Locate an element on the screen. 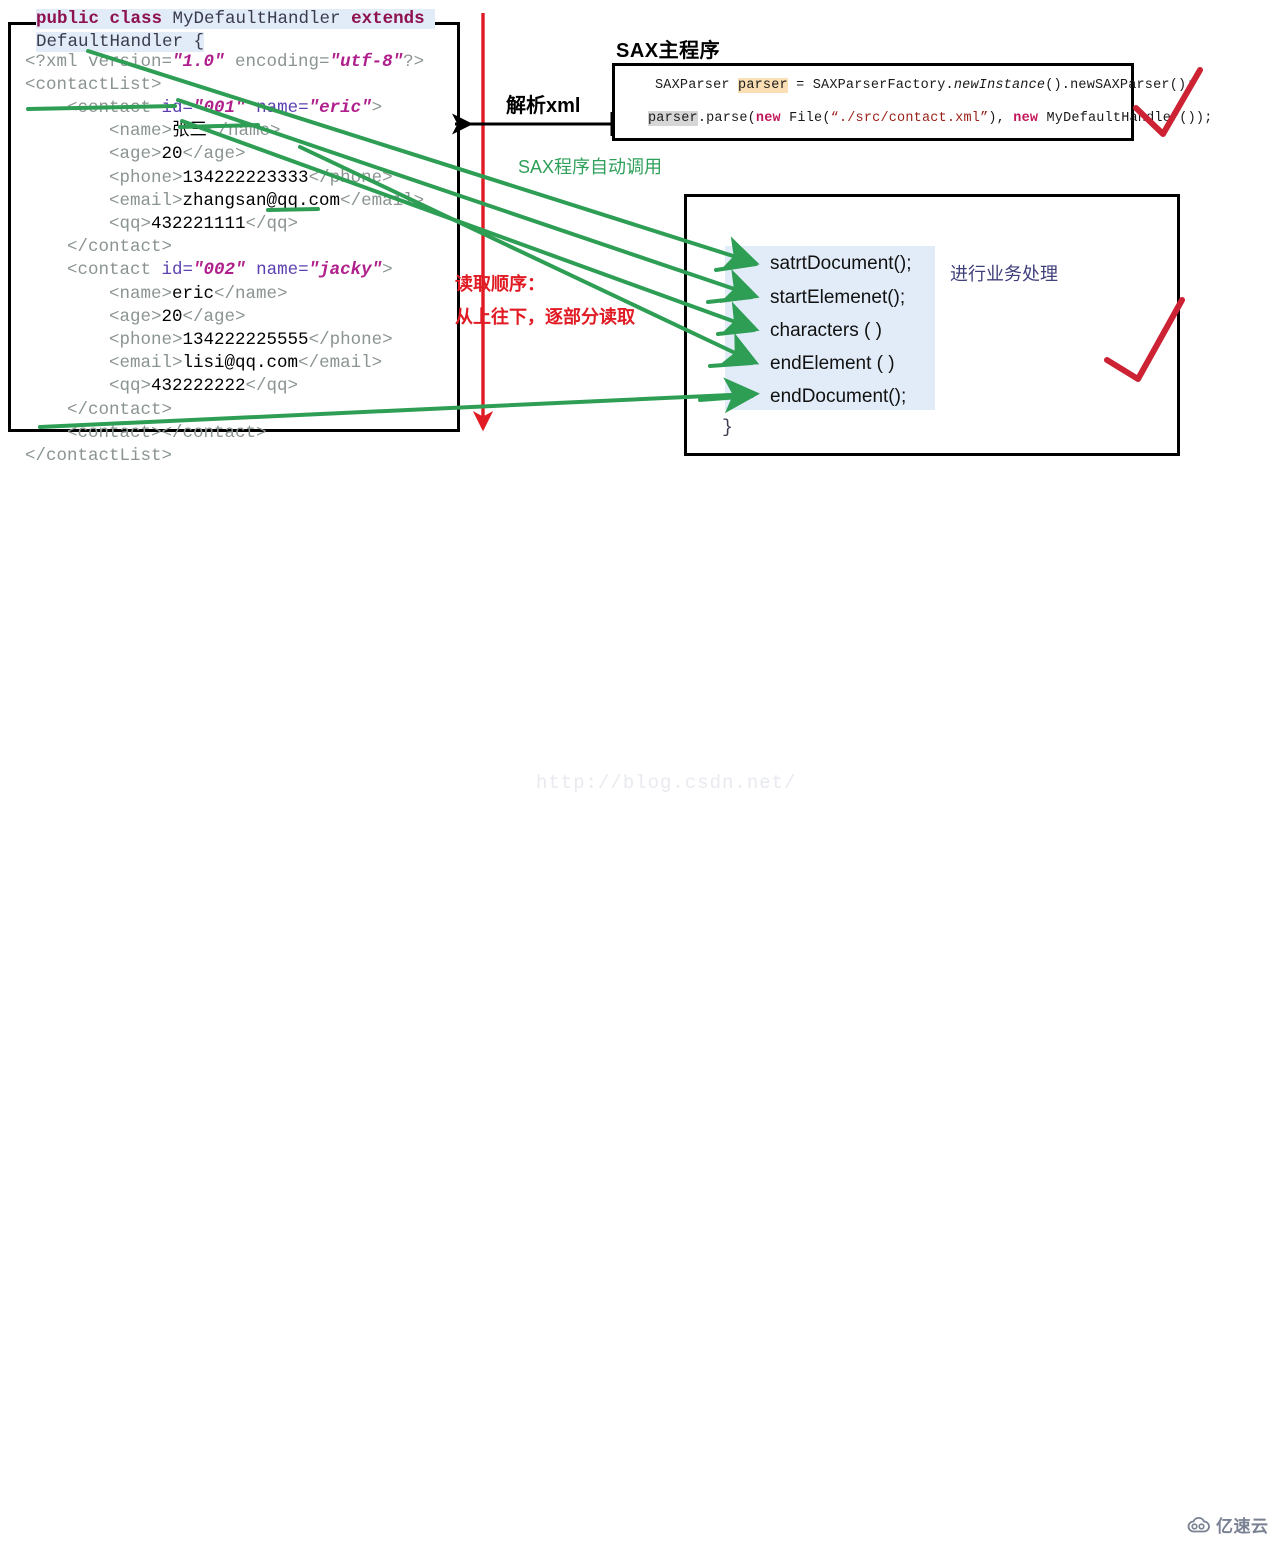 This screenshot has height=1548, width=1274. handler-code-token: MyDefaultHandler is located at coordinates (257, 19).